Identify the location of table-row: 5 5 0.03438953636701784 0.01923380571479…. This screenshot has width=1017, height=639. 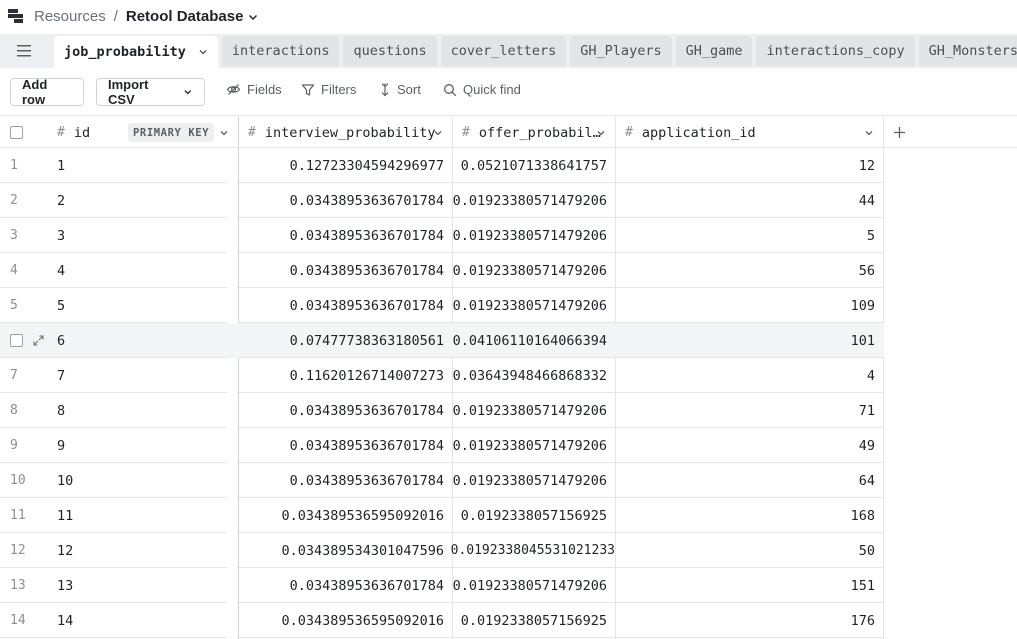
(442, 305).